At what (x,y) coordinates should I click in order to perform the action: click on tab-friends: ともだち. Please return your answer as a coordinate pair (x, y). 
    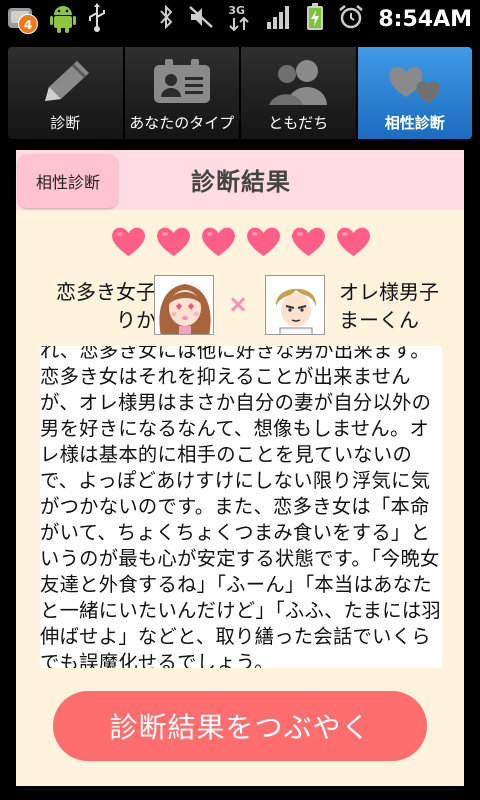
    Looking at the image, I should click on (299, 93).